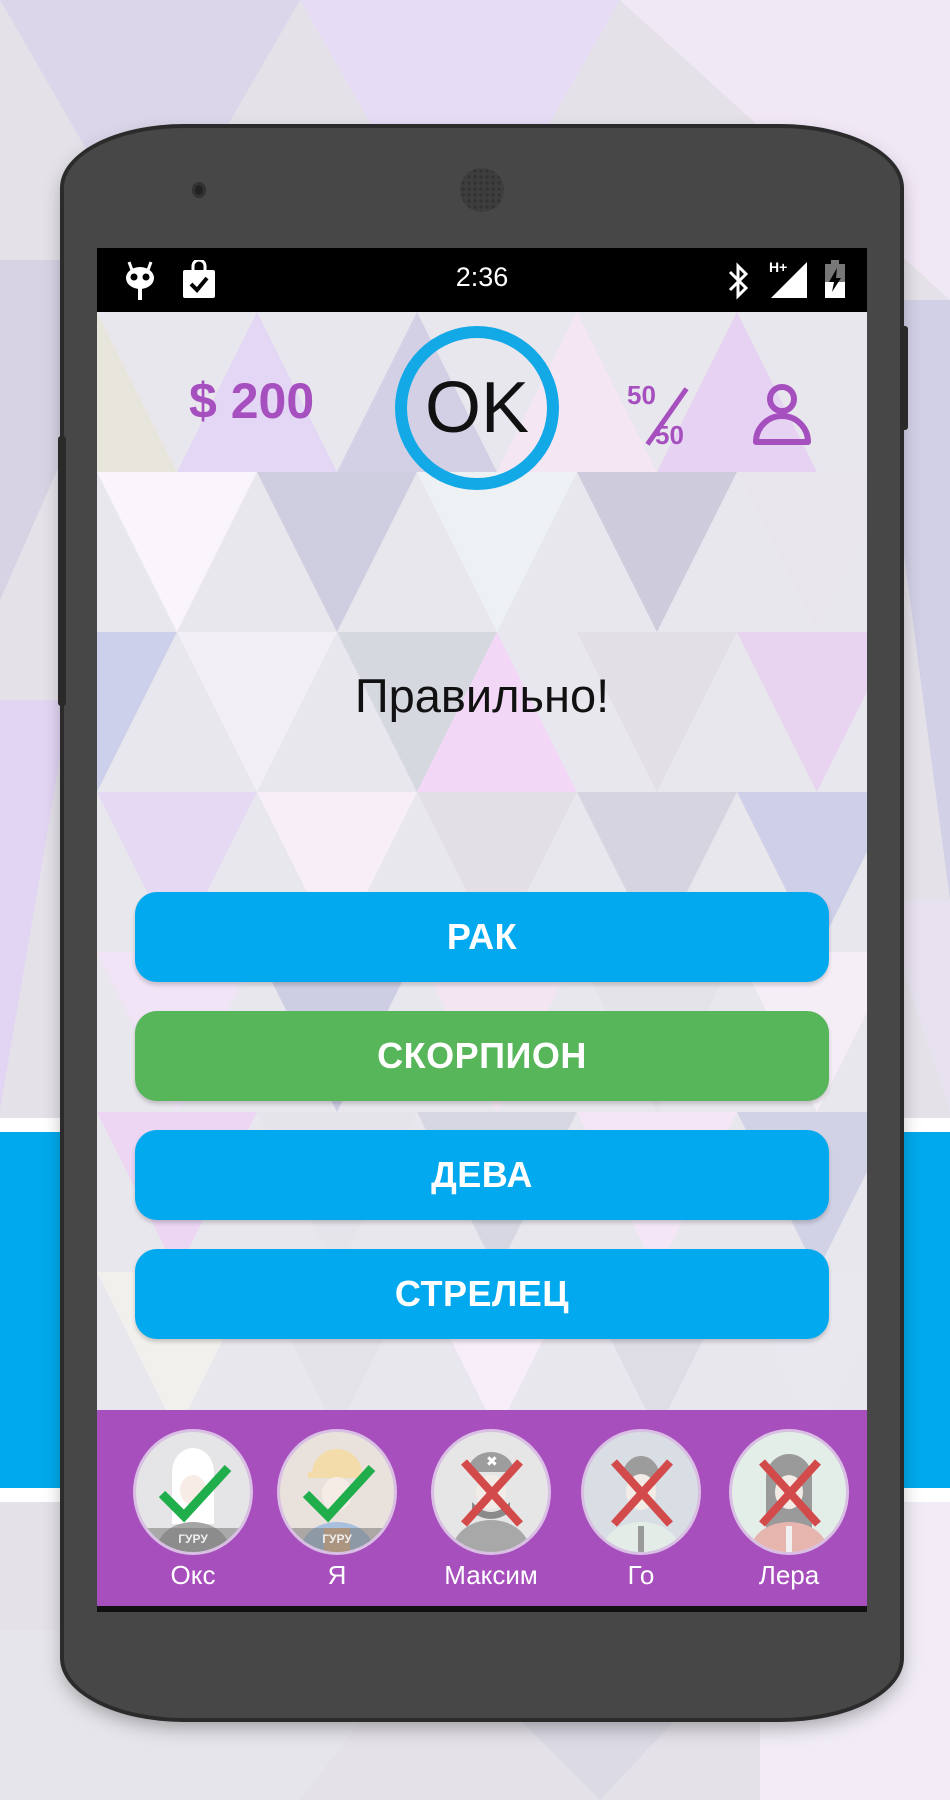 The image size is (950, 1800). Describe the element at coordinates (62, 571) in the screenshot. I see `volume-button` at that location.